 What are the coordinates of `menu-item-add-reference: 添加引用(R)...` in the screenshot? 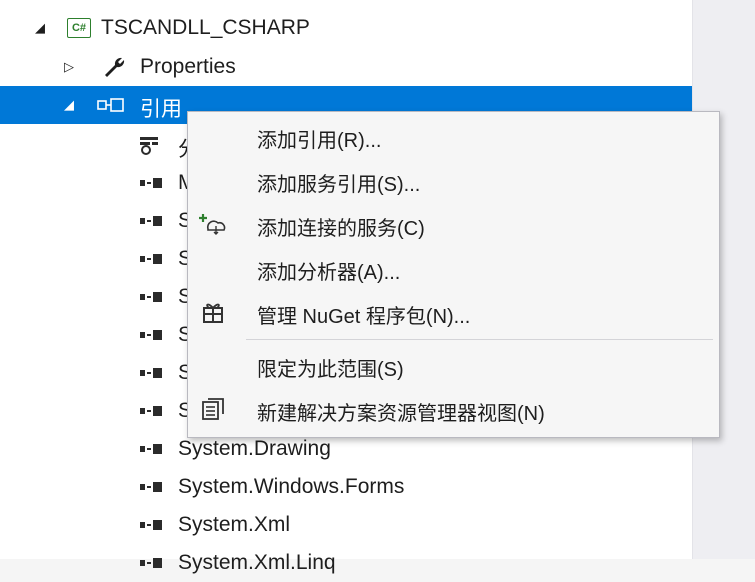 It's located at (453, 136).